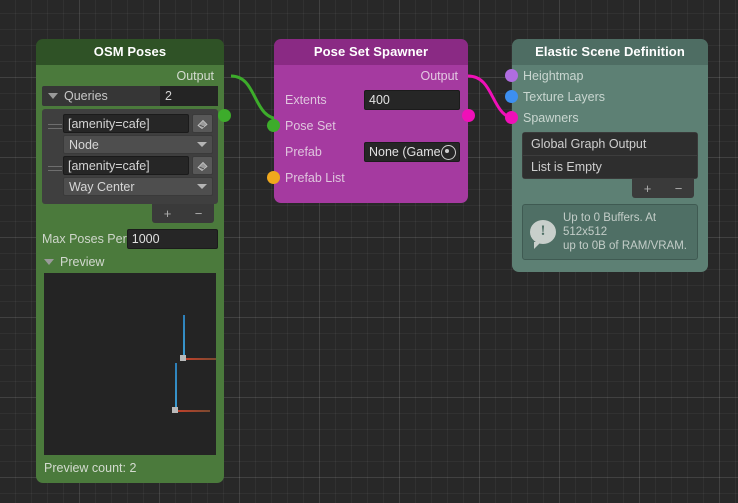  Describe the element at coordinates (102, 186) in the screenshot. I see `query-mode-value: Way Center` at that location.